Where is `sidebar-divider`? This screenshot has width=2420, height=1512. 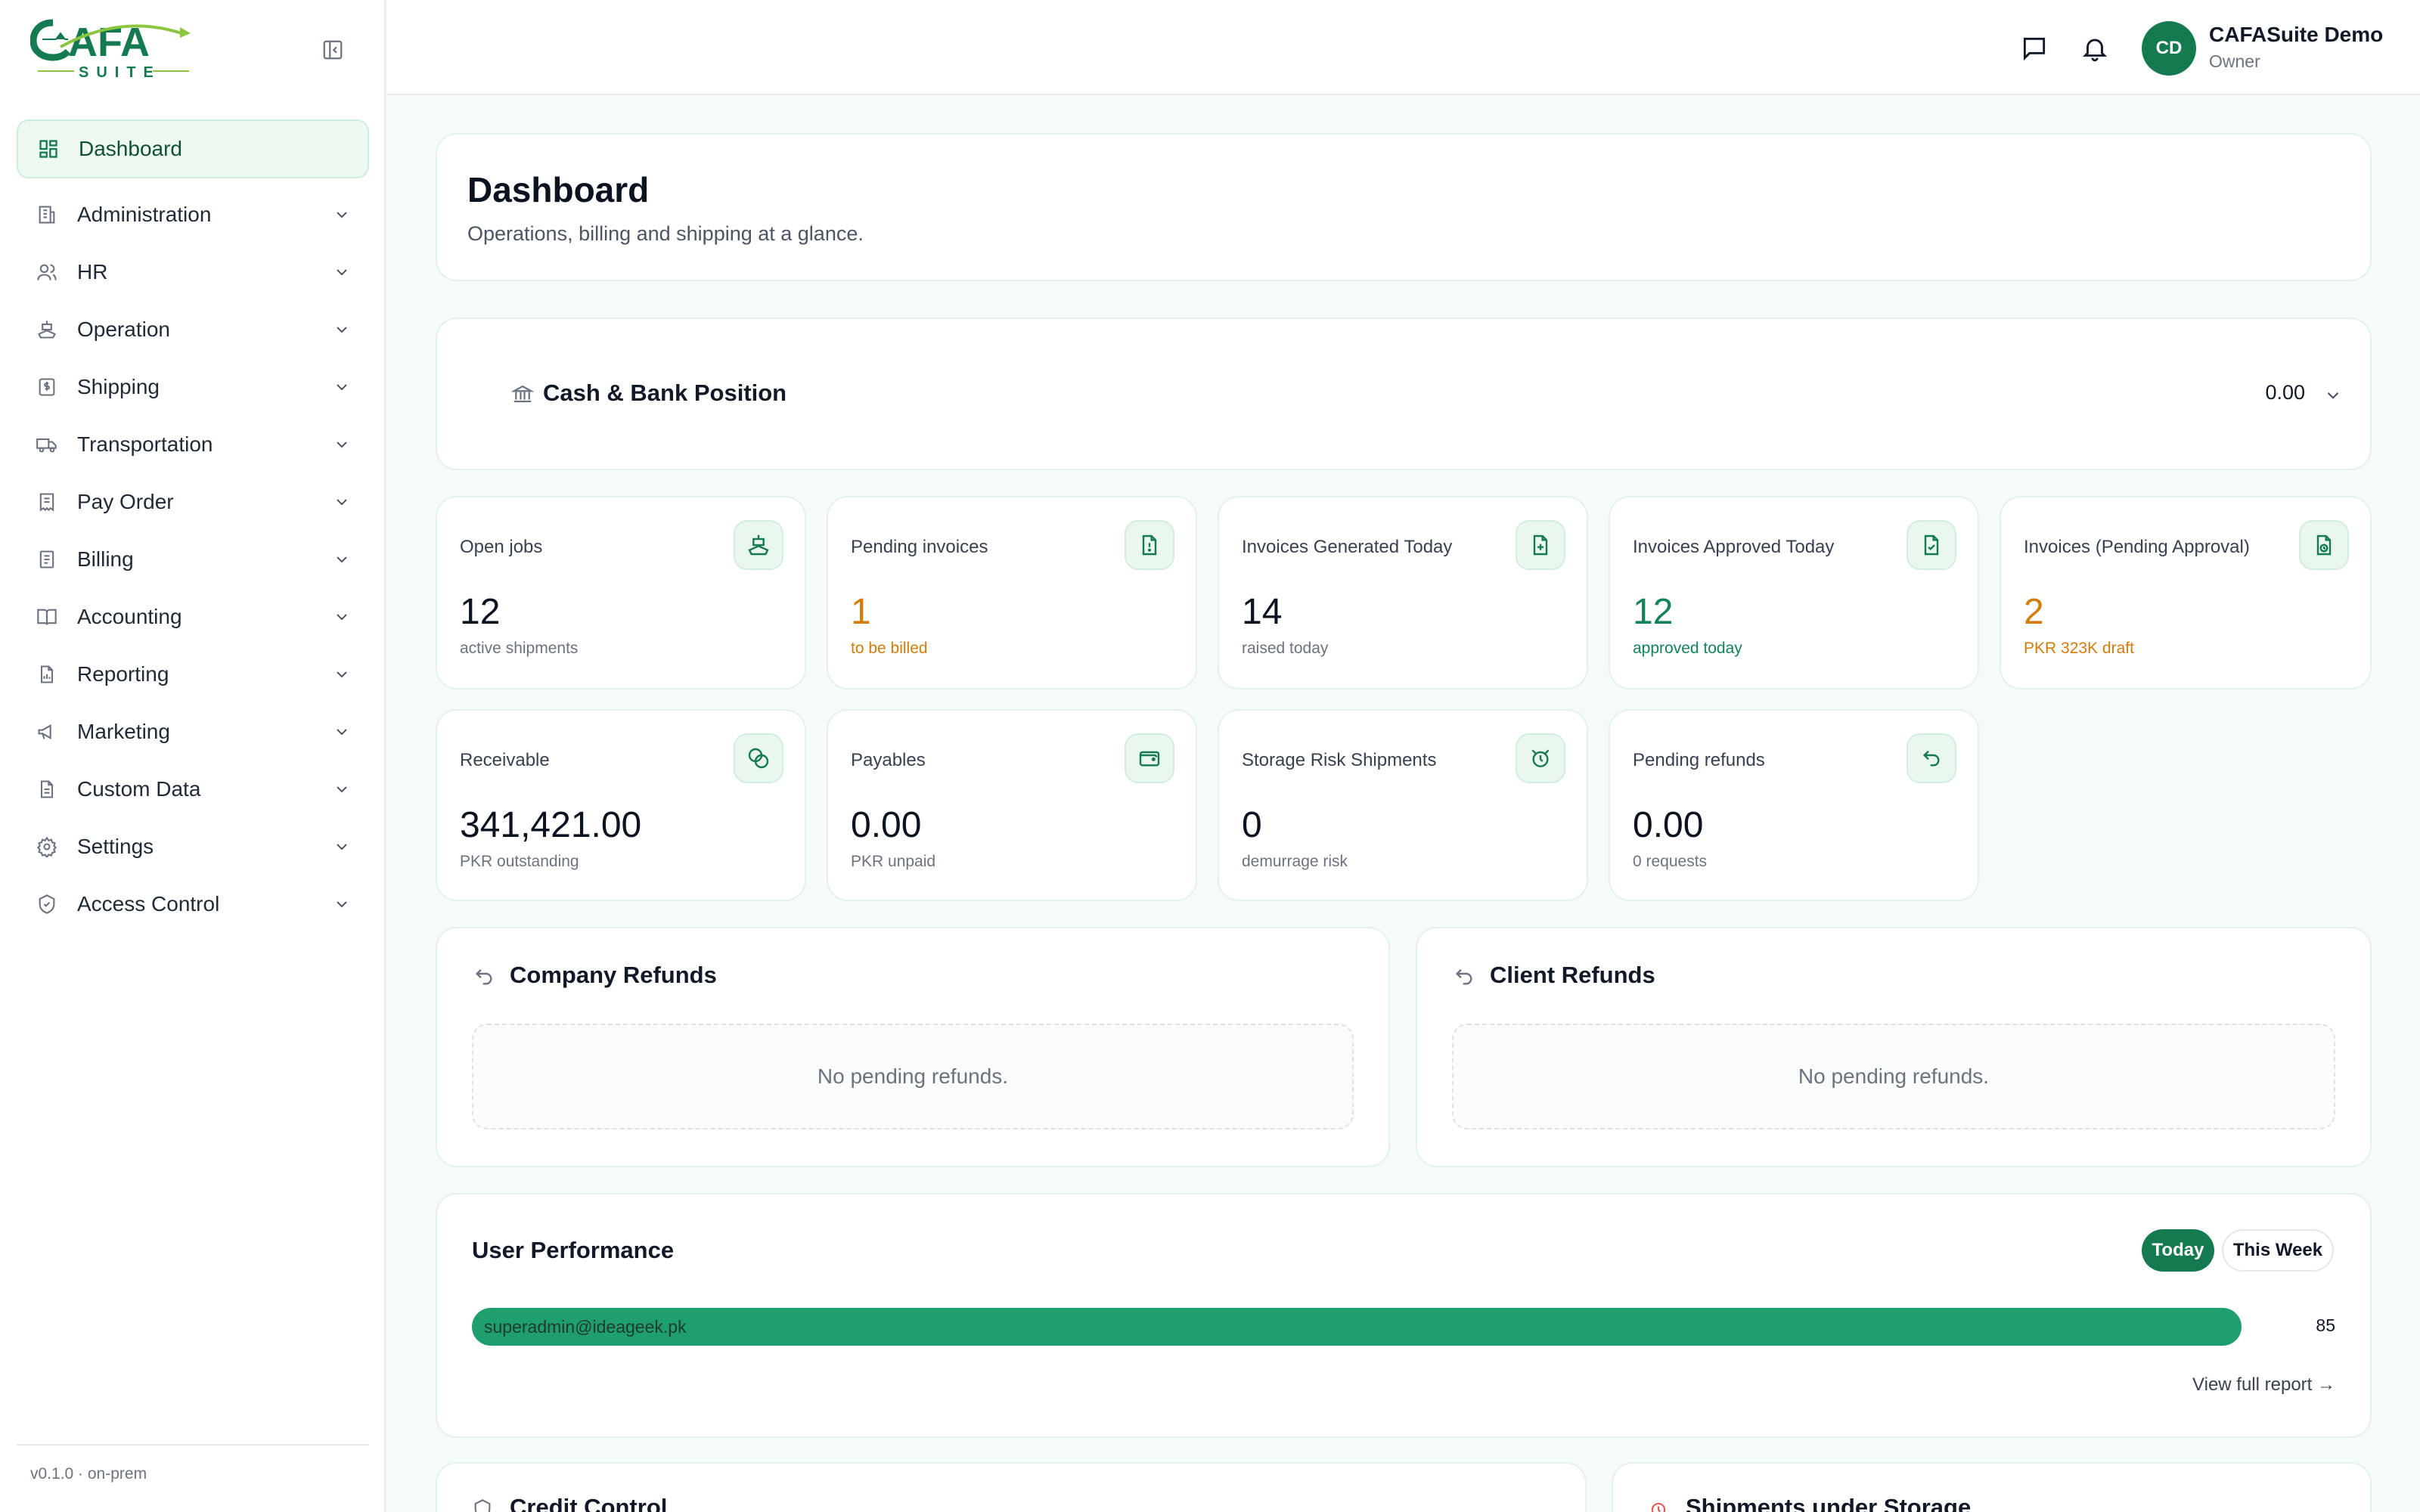
sidebar-divider is located at coordinates (193, 1444).